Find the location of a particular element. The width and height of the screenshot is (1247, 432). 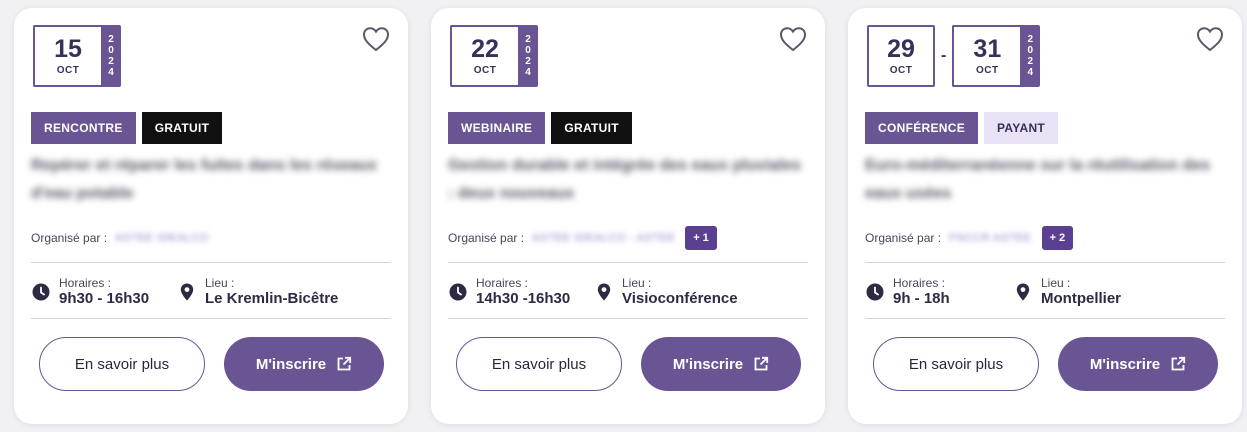

organizers: Organisé par : ASTEE IDEALCO is located at coordinates (120, 238).